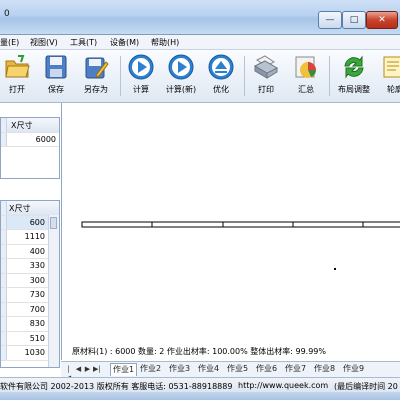  Describe the element at coordinates (124, 369) in the screenshot. I see `tab-job-1: 作业1` at that location.